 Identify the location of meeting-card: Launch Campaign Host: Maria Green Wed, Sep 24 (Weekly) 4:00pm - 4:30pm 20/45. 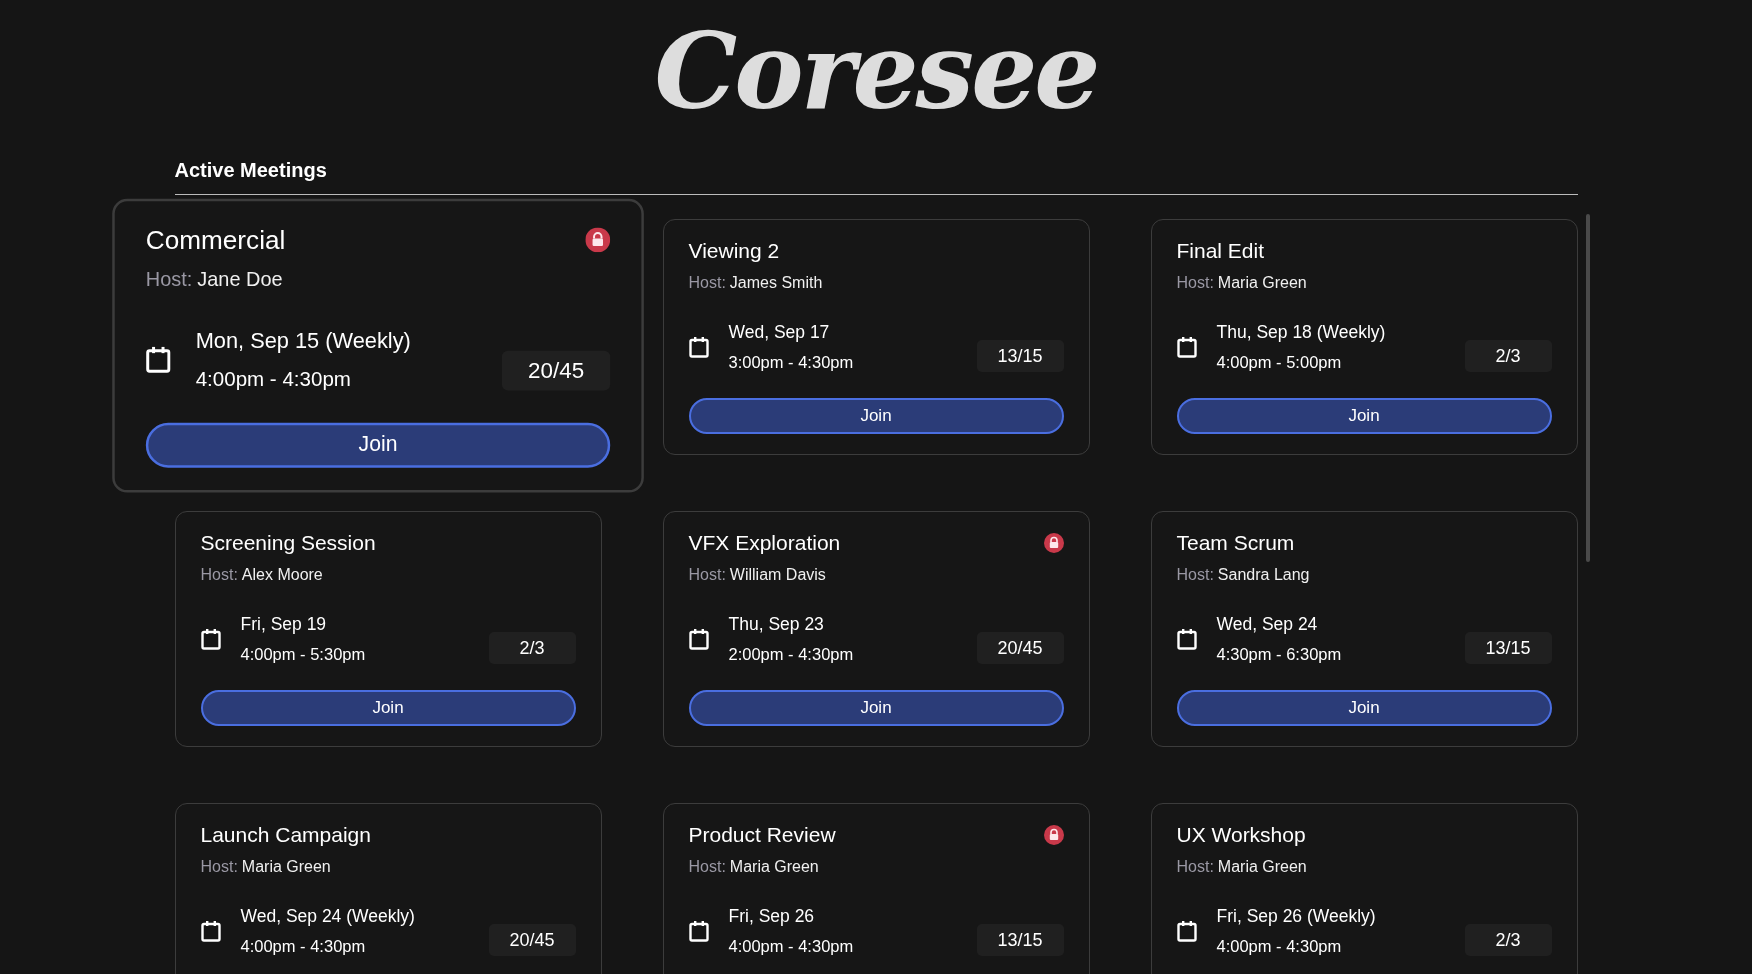
(388, 888).